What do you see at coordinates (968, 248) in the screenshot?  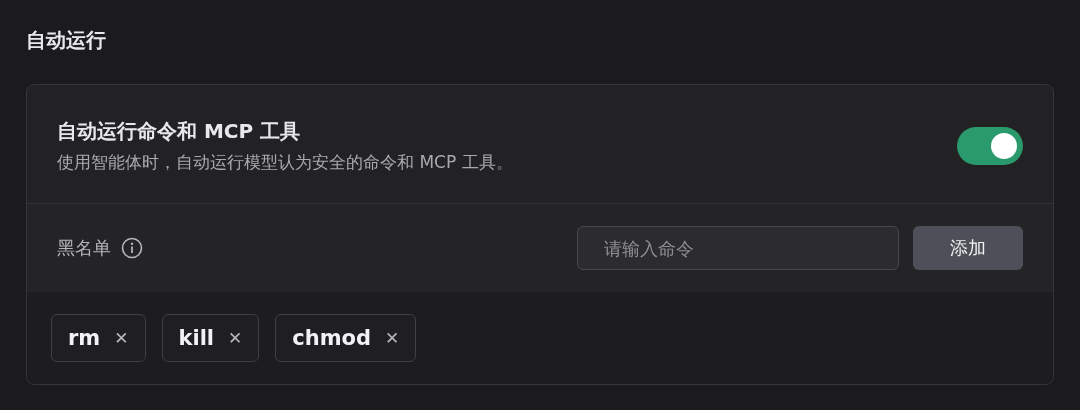 I see `add-button: 添加` at bounding box center [968, 248].